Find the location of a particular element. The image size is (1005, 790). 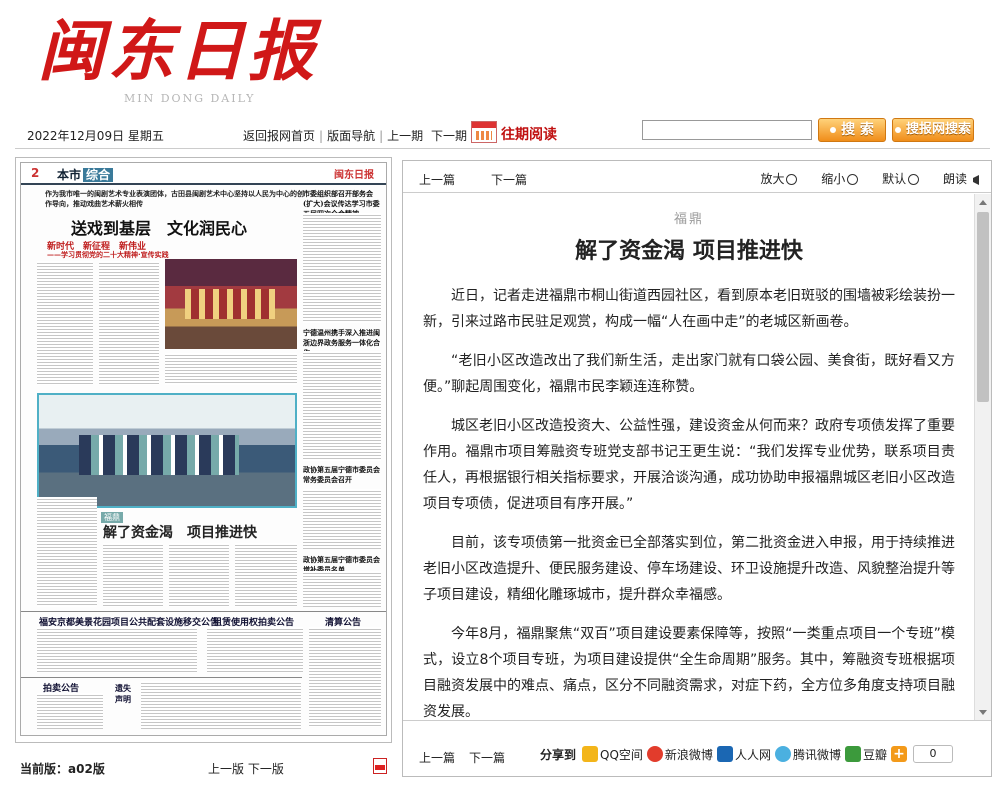

article-kicker: 福鼎 is located at coordinates (688, 219).